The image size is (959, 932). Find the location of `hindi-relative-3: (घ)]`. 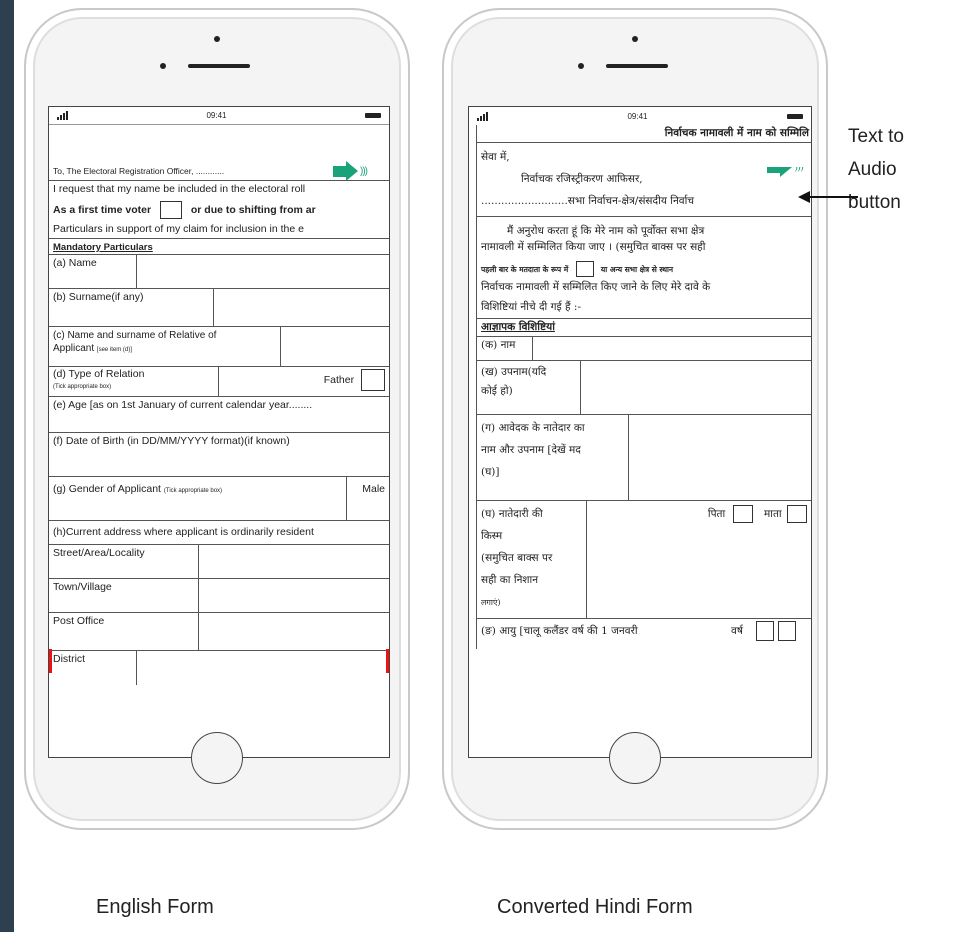

hindi-relative-3: (घ)] is located at coordinates (490, 472).